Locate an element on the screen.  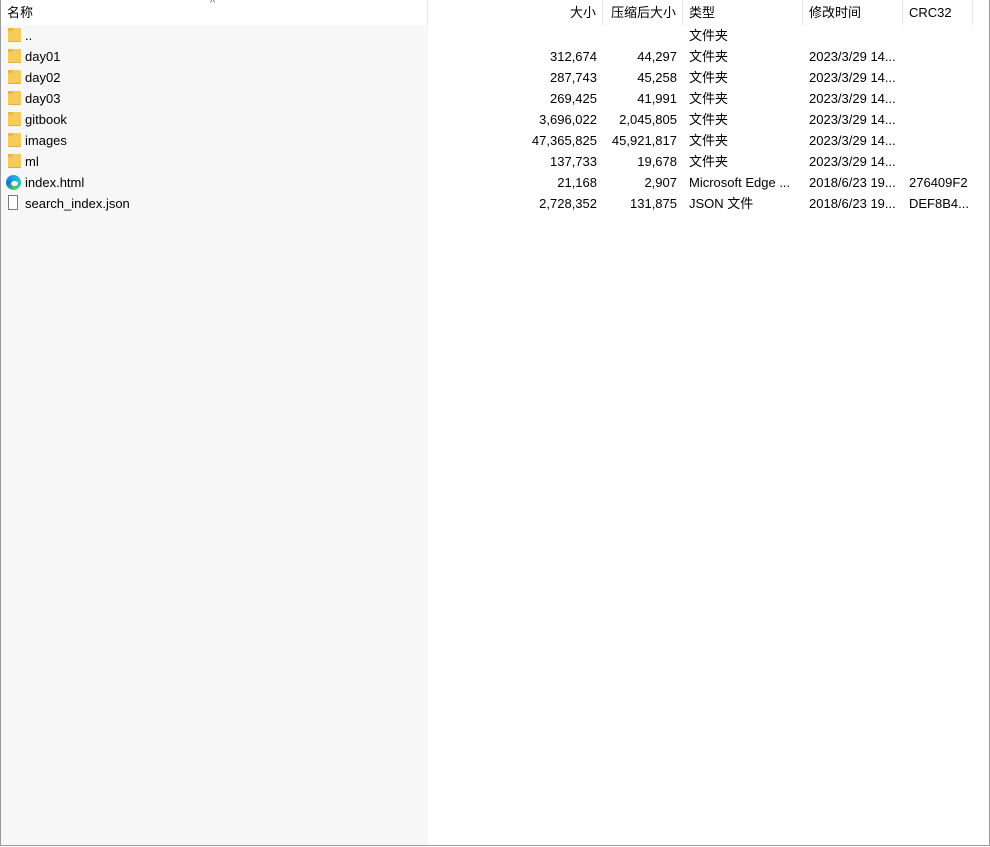
column-header-size-label: 大小 is located at coordinates (582, 12).